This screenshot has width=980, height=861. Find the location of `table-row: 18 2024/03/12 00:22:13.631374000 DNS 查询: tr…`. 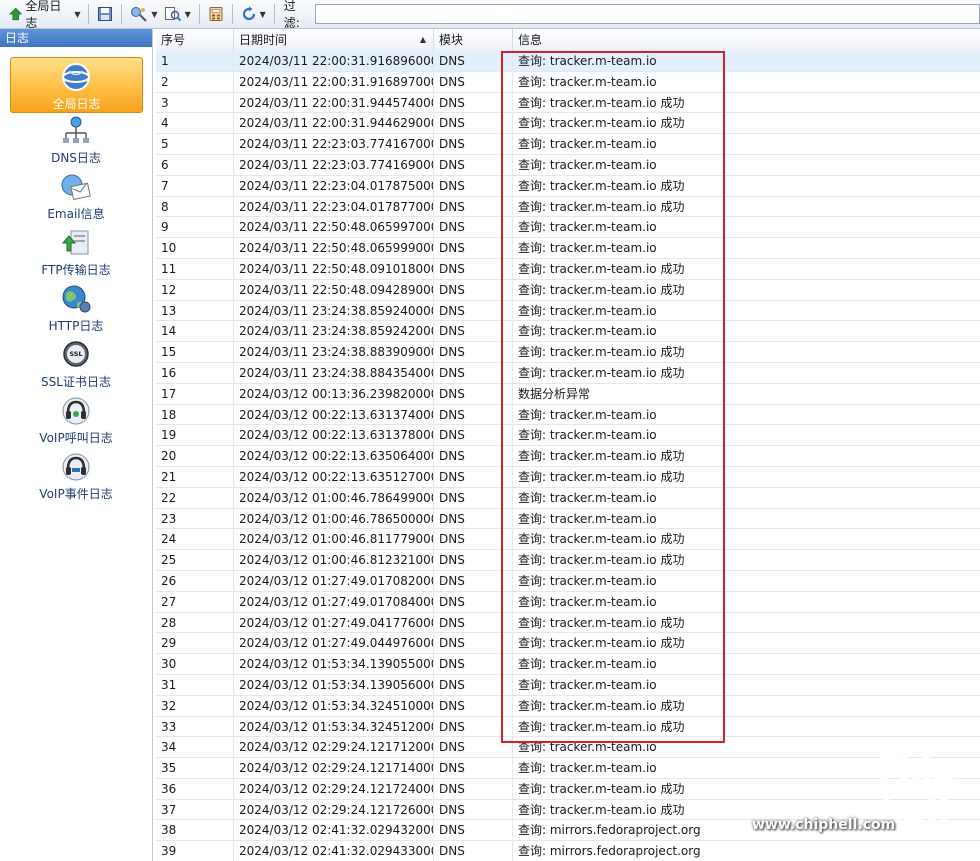

table-row: 18 2024/03/12 00:22:13.631374000 DNS 查询: tr… is located at coordinates (568, 415).